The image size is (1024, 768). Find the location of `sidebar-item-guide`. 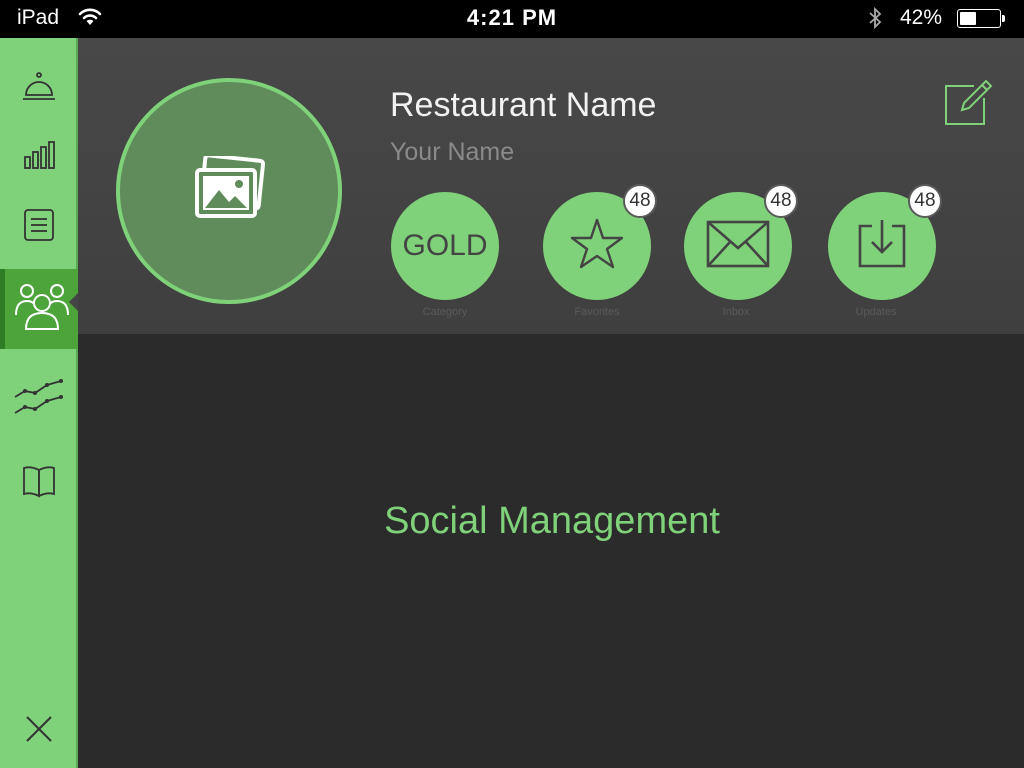

sidebar-item-guide is located at coordinates (39, 483).